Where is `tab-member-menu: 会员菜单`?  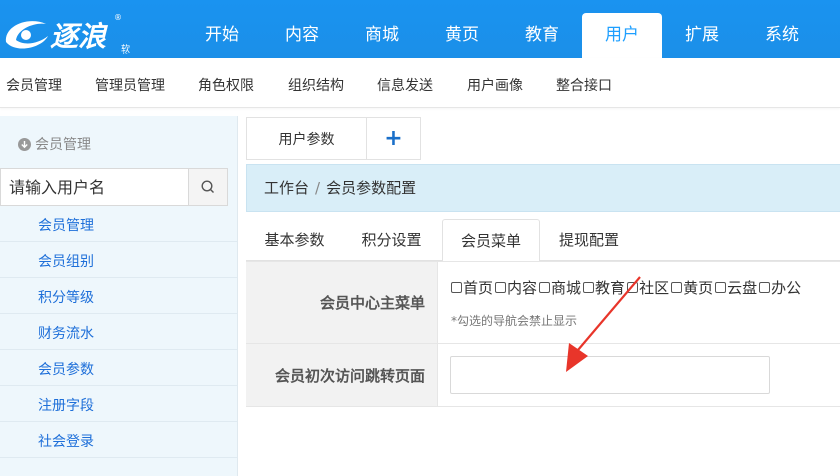
tab-member-menu: 会员菜单 is located at coordinates (491, 240).